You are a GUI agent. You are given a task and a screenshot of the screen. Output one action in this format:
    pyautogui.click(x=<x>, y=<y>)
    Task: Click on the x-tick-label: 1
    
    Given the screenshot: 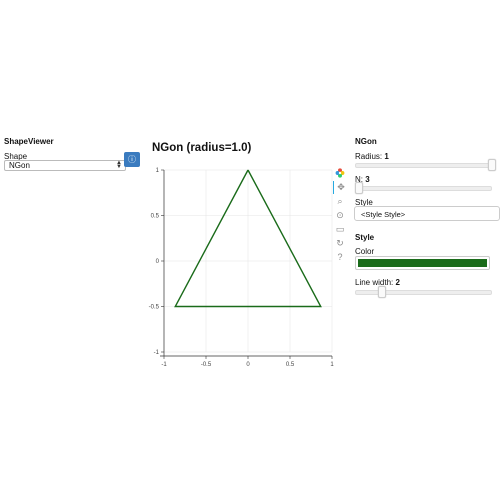 What is the action you would take?
    pyautogui.click(x=332, y=365)
    